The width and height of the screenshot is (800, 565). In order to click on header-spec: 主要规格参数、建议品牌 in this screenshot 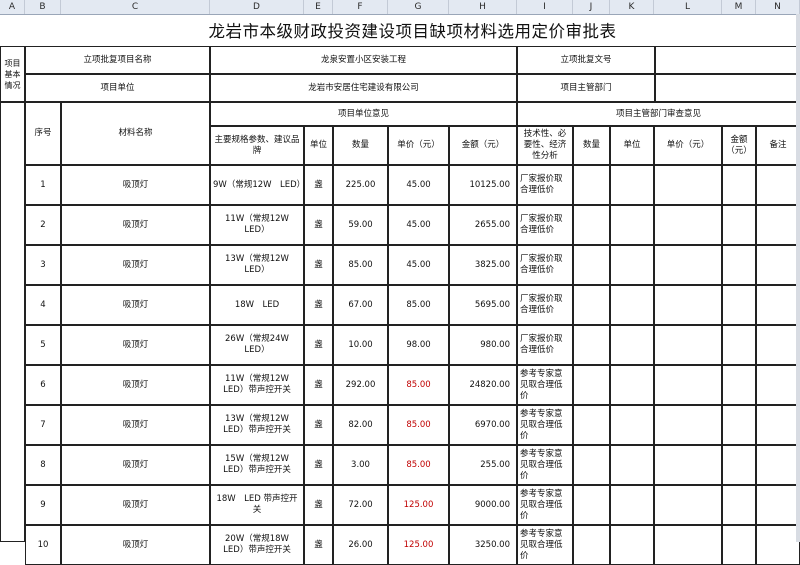, I will do `click(257, 145)`.